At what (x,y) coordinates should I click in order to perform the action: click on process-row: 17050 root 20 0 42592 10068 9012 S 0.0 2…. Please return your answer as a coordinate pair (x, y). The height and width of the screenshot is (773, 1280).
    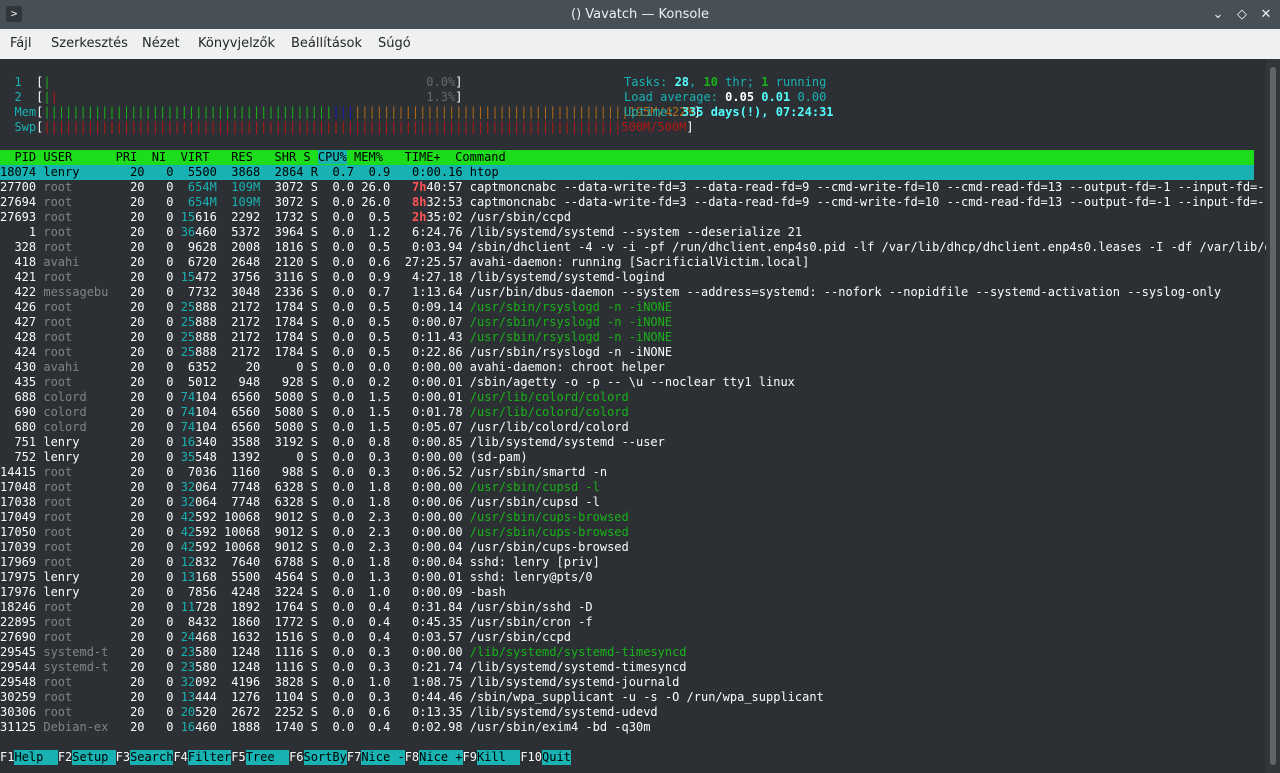
    Looking at the image, I should click on (627, 532).